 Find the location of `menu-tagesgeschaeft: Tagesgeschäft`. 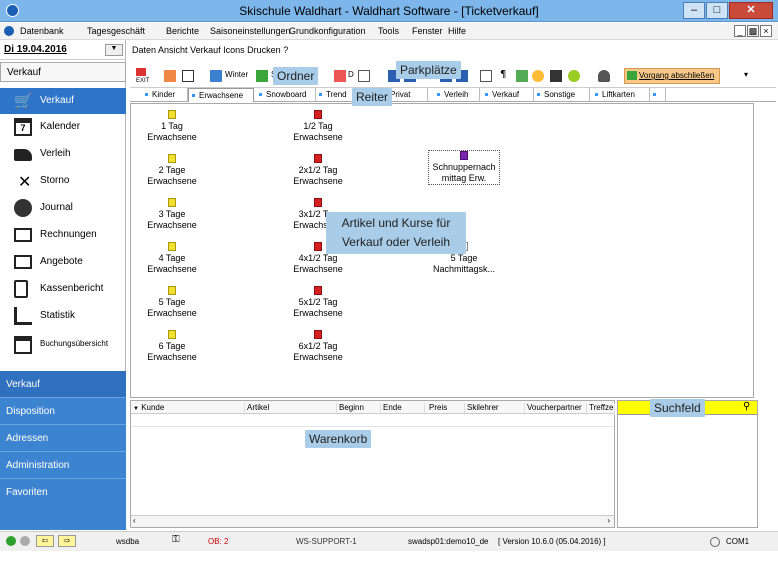

menu-tagesgeschaeft: Tagesgeschäft is located at coordinates (116, 31).